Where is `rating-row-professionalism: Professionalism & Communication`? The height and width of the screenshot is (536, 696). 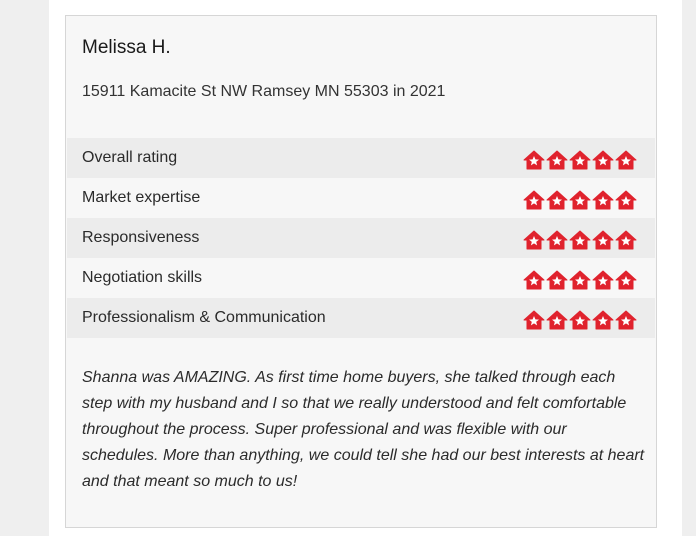 rating-row-professionalism: Professionalism & Communication is located at coordinates (361, 318).